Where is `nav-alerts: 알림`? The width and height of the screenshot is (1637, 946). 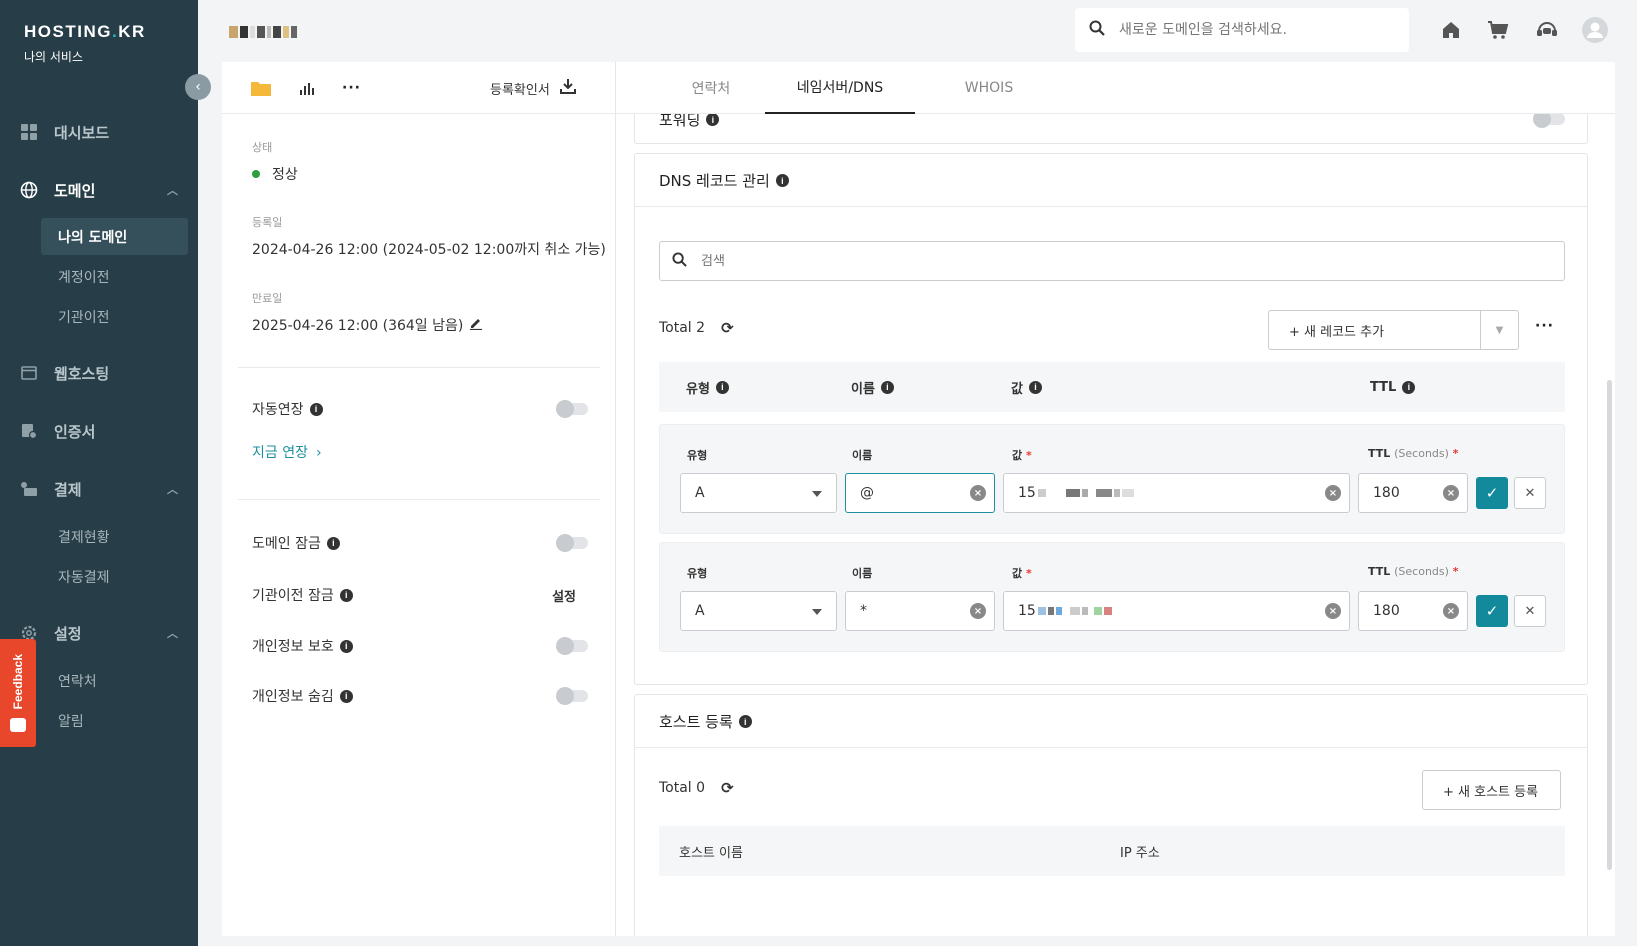
nav-alerts: 알림 is located at coordinates (114, 720).